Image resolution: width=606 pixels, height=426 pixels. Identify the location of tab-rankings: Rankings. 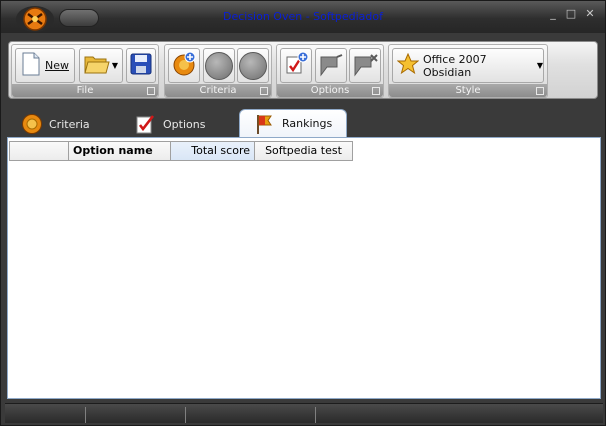
(293, 123).